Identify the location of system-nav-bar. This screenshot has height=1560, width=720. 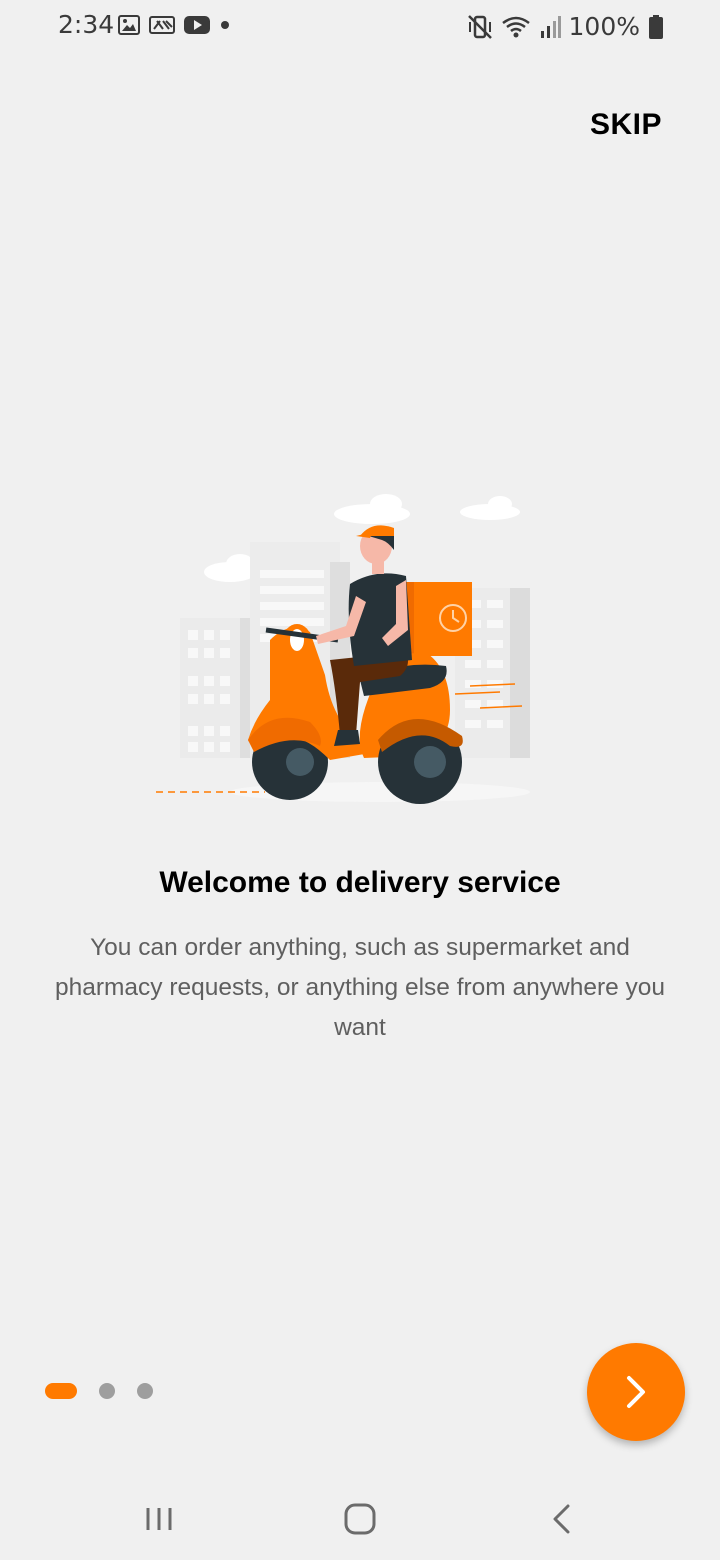
(360, 1520).